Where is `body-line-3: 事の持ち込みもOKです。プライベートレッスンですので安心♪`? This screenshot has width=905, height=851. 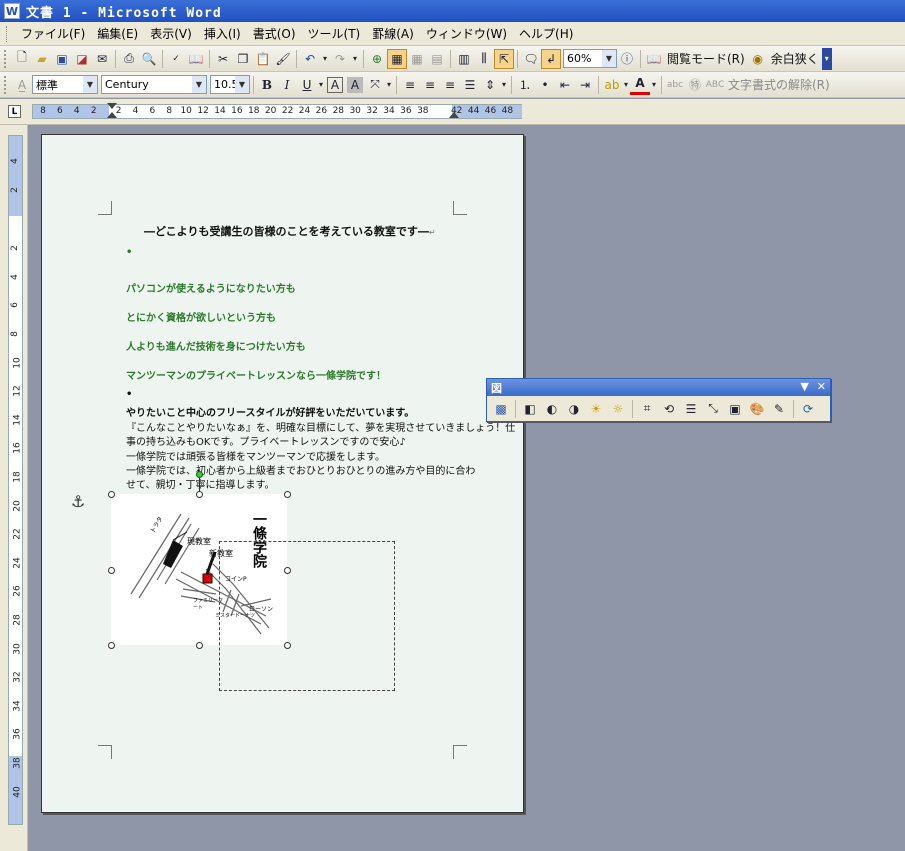 body-line-3: 事の持ち込みもOKです。プライベートレッスンですので安心♪ is located at coordinates (266, 440).